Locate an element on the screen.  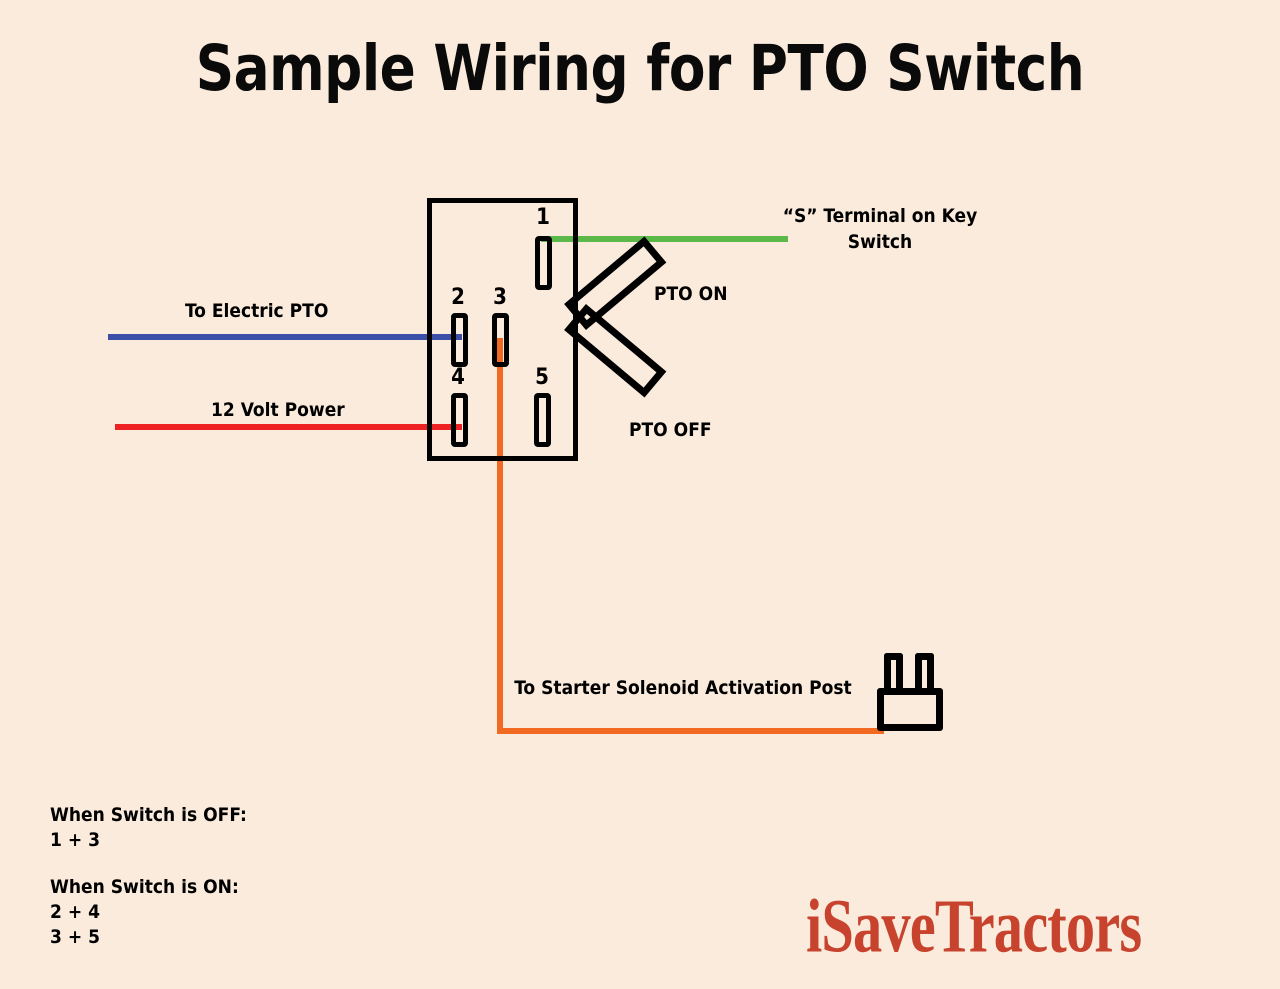
pto-off-label: PTO OFF is located at coordinates (670, 430).